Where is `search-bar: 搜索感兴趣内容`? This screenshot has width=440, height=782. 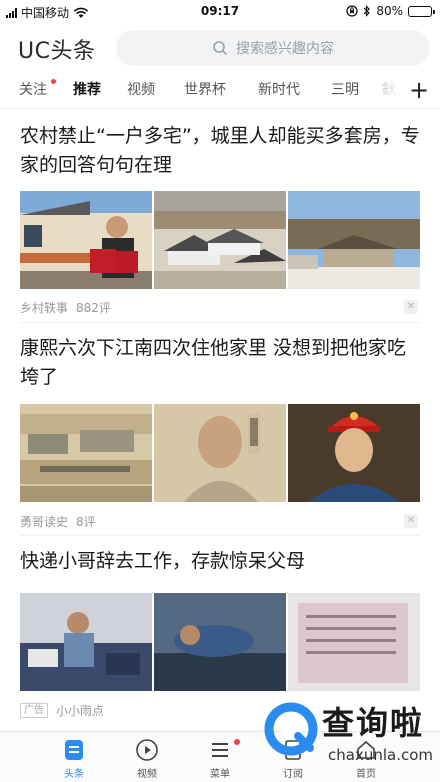 search-bar: 搜索感兴趣内容 is located at coordinates (273, 48).